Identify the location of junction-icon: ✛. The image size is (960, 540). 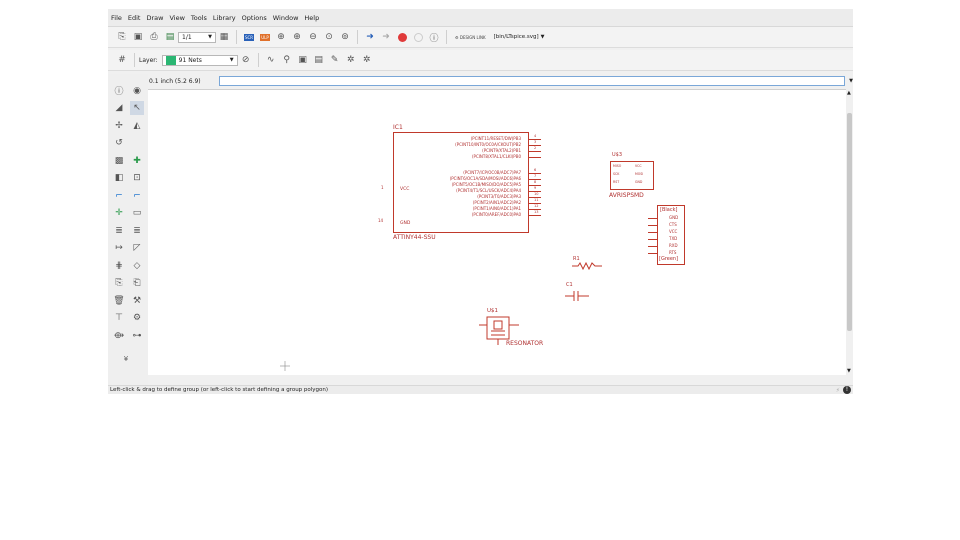
(119, 213).